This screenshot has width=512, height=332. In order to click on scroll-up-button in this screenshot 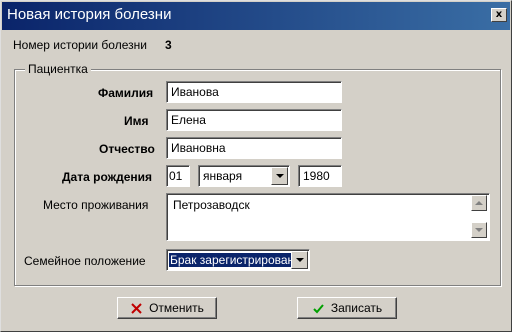, I will do `click(479, 203)`.